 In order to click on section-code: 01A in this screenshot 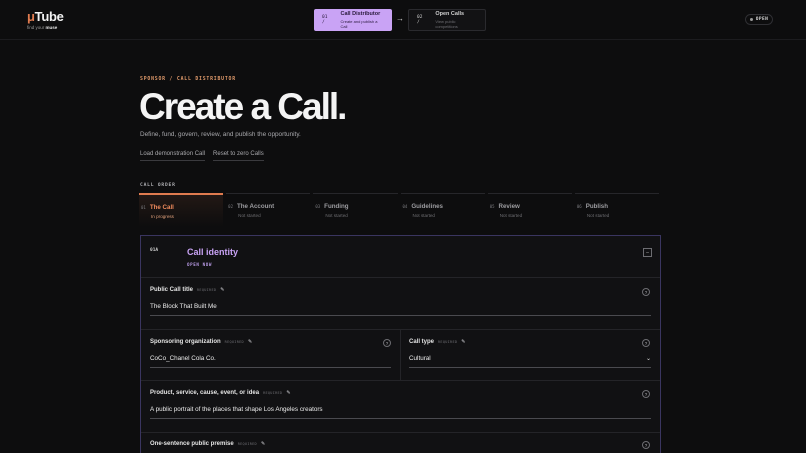, I will do `click(154, 250)`.